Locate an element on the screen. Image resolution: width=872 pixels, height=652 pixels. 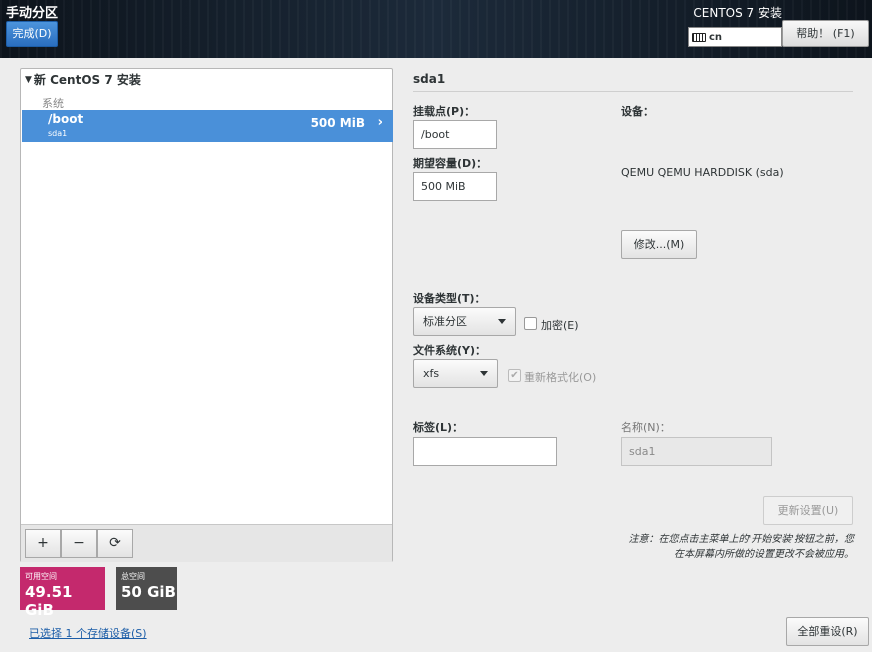
encrypt-checkbox is located at coordinates (530, 323).